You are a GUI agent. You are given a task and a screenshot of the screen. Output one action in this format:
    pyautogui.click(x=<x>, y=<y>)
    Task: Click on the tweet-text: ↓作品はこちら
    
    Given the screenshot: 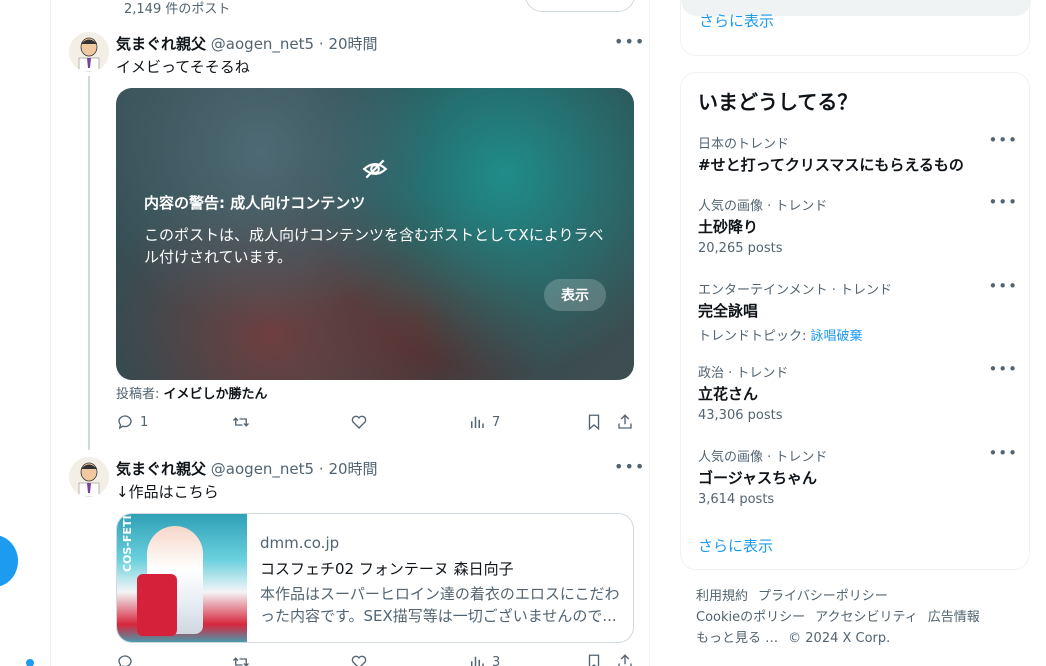 What is the action you would take?
    pyautogui.click(x=167, y=492)
    